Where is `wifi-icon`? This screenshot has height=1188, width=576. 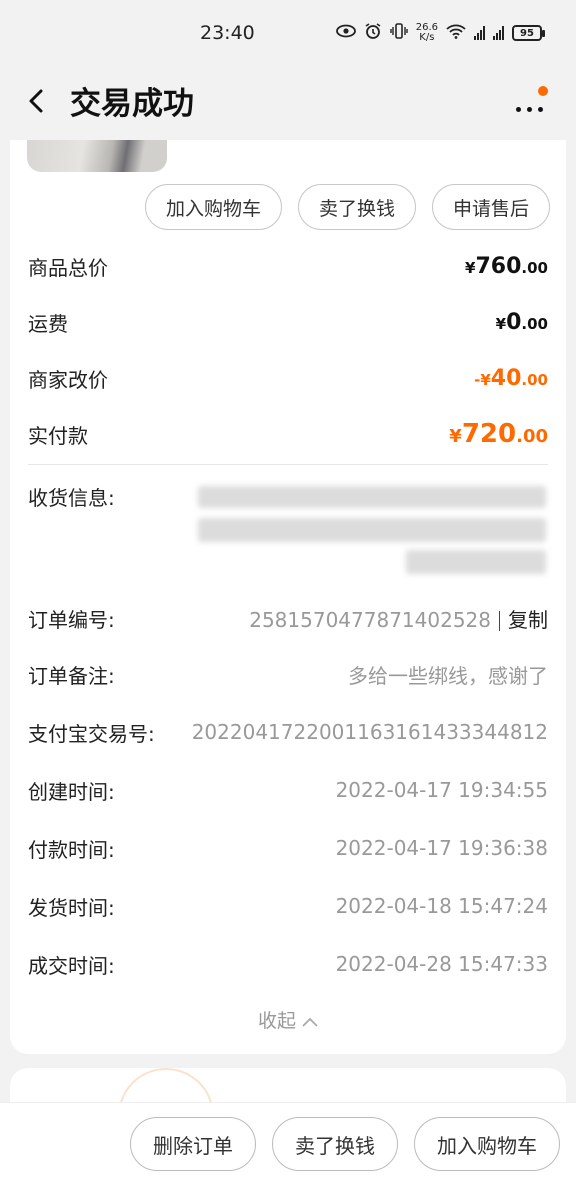
wifi-icon is located at coordinates (456, 33).